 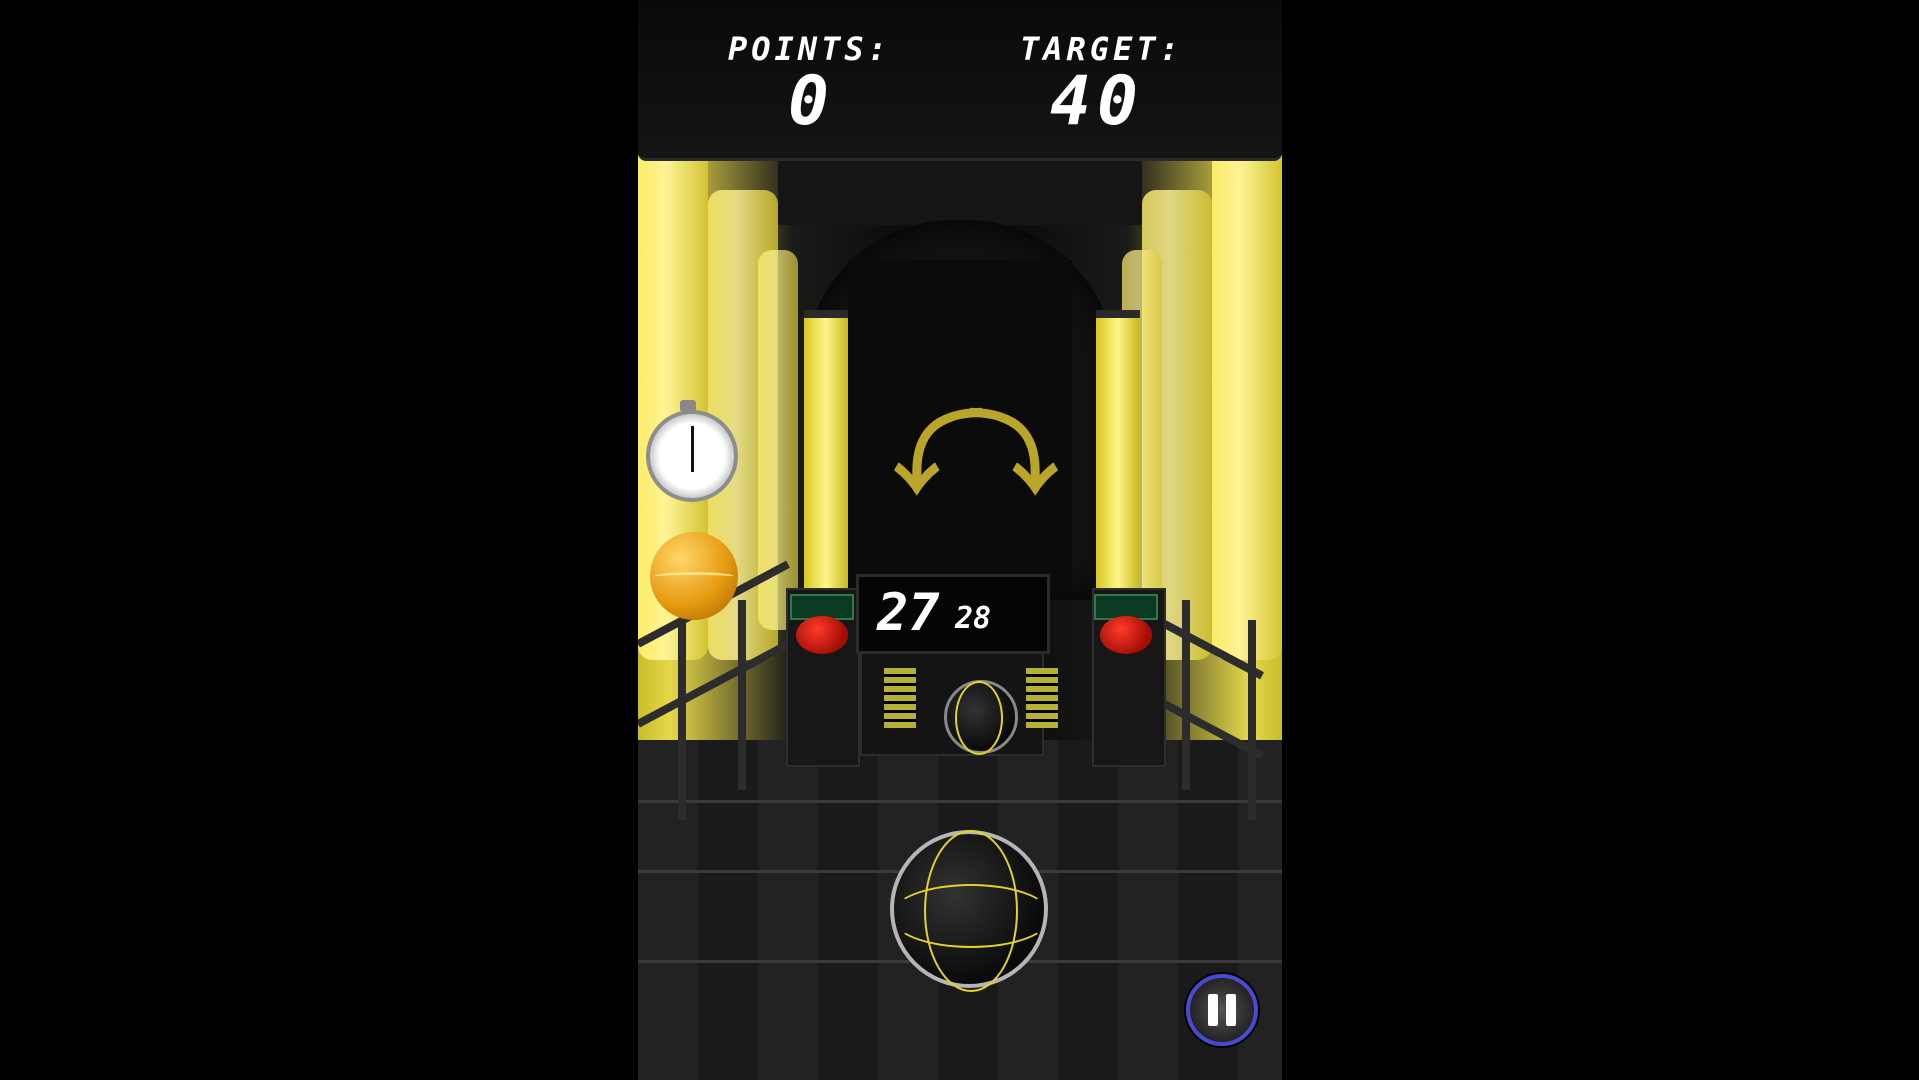 I want to click on red-light-left, so click(x=822, y=635).